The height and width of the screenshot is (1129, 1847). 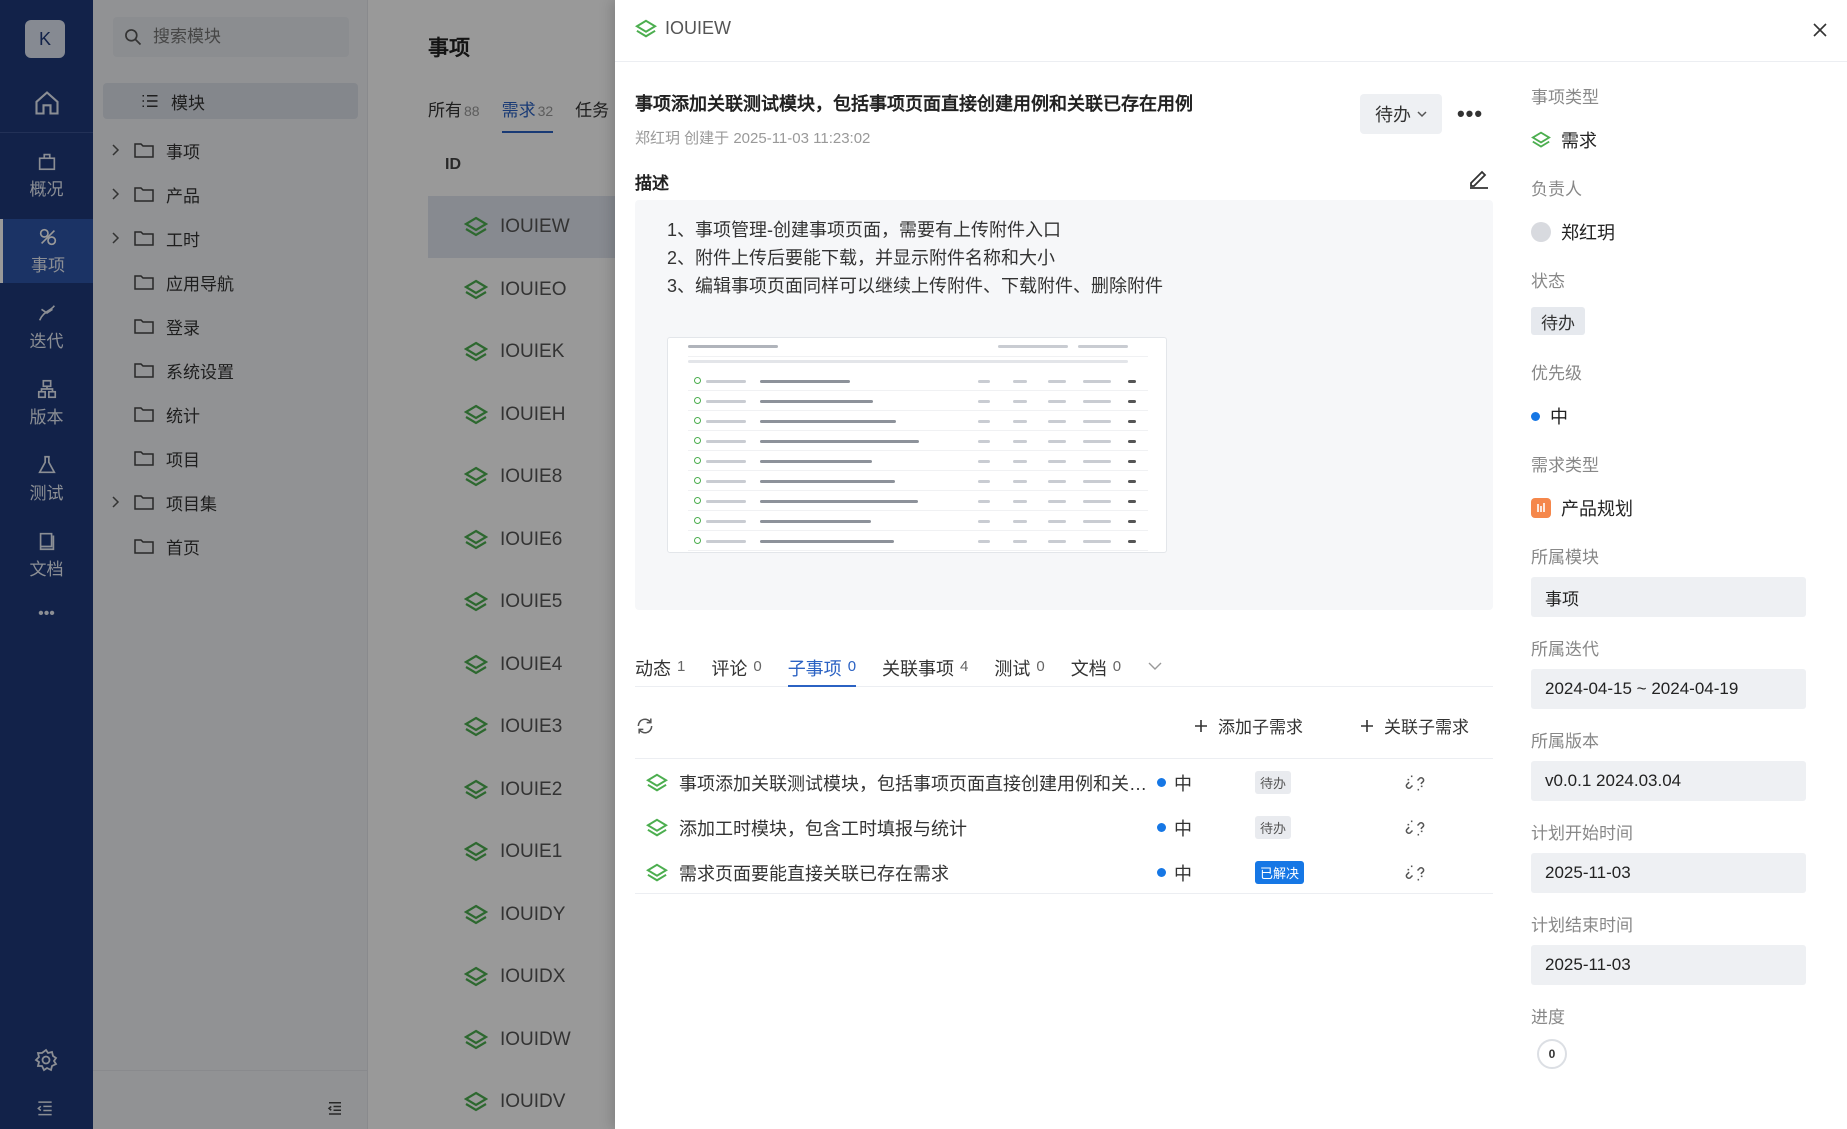 What do you see at coordinates (908, 361) in the screenshot?
I see `thumb-header` at bounding box center [908, 361].